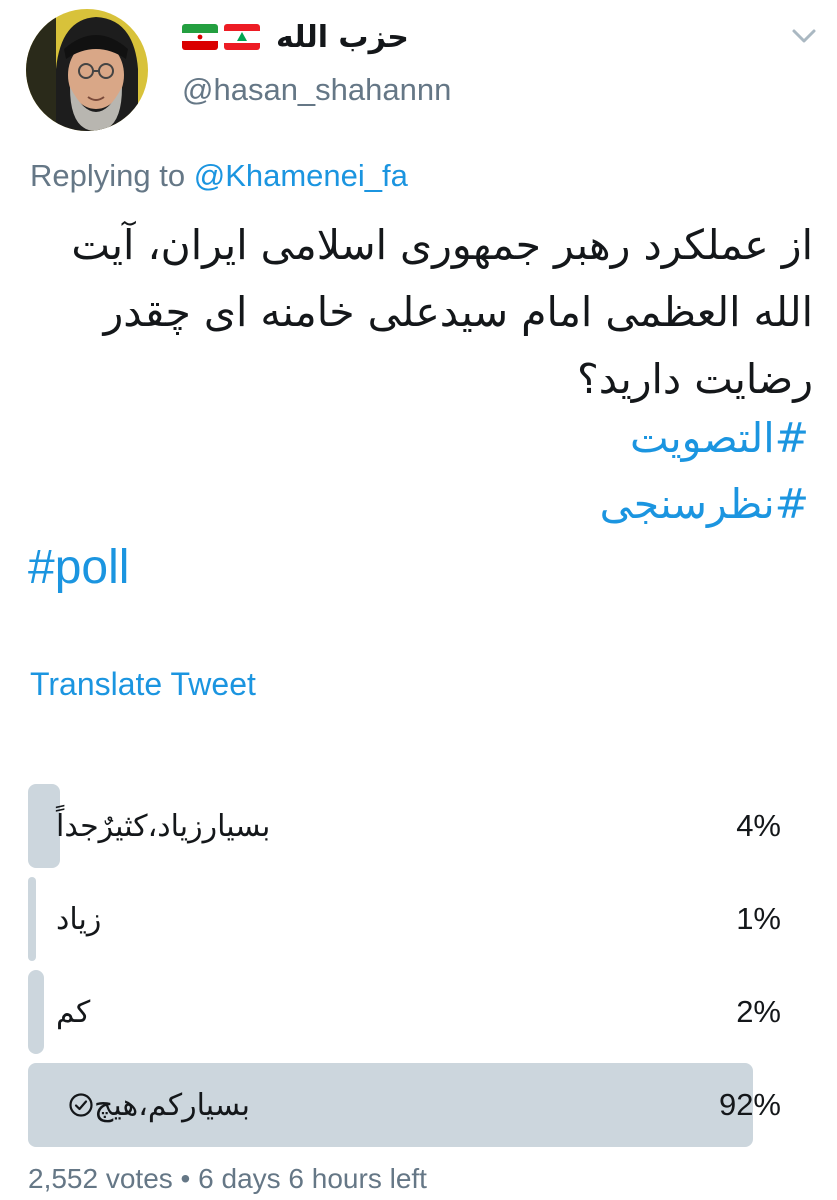 The image size is (837, 1200). I want to click on author-name-row: حزب الله, so click(295, 37).